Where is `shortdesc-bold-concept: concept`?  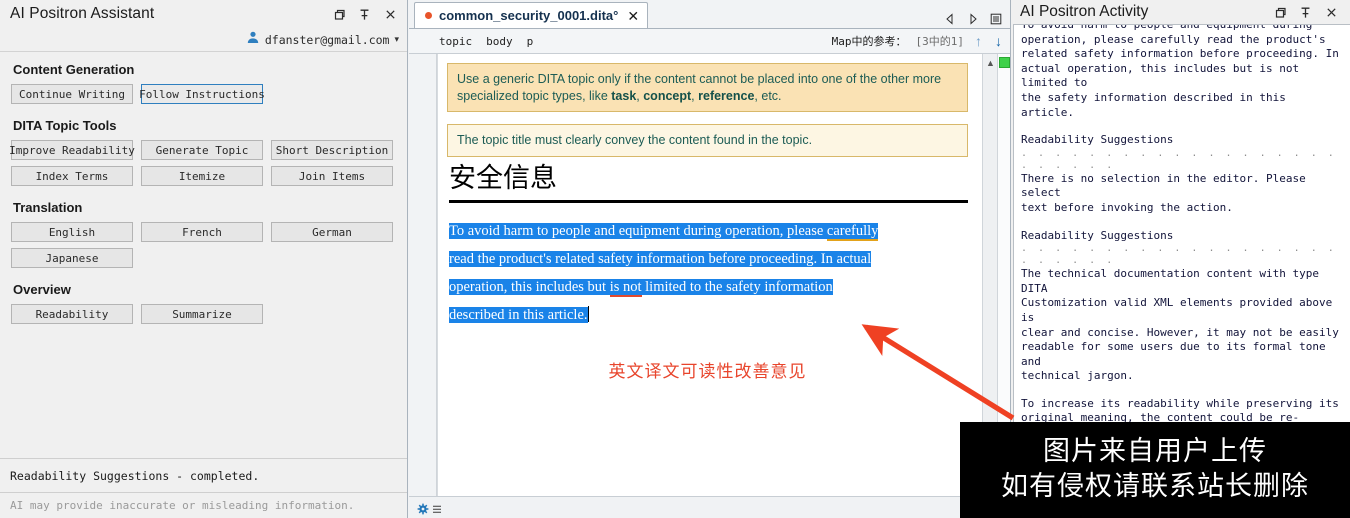 shortdesc-bold-concept: concept is located at coordinates (667, 95).